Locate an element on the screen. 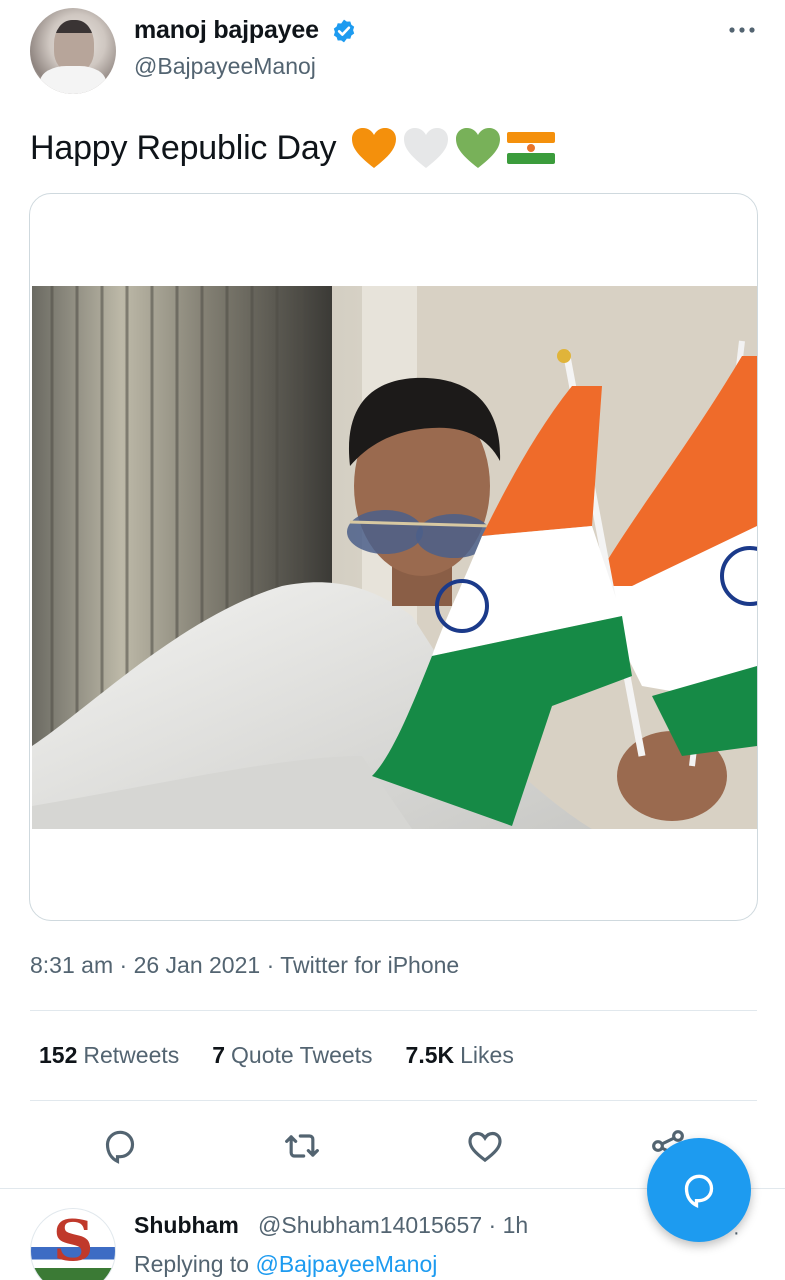 The image size is (785, 1280). replying-to-line: Replying to @BajpayeeManoj is located at coordinates (285, 1264).